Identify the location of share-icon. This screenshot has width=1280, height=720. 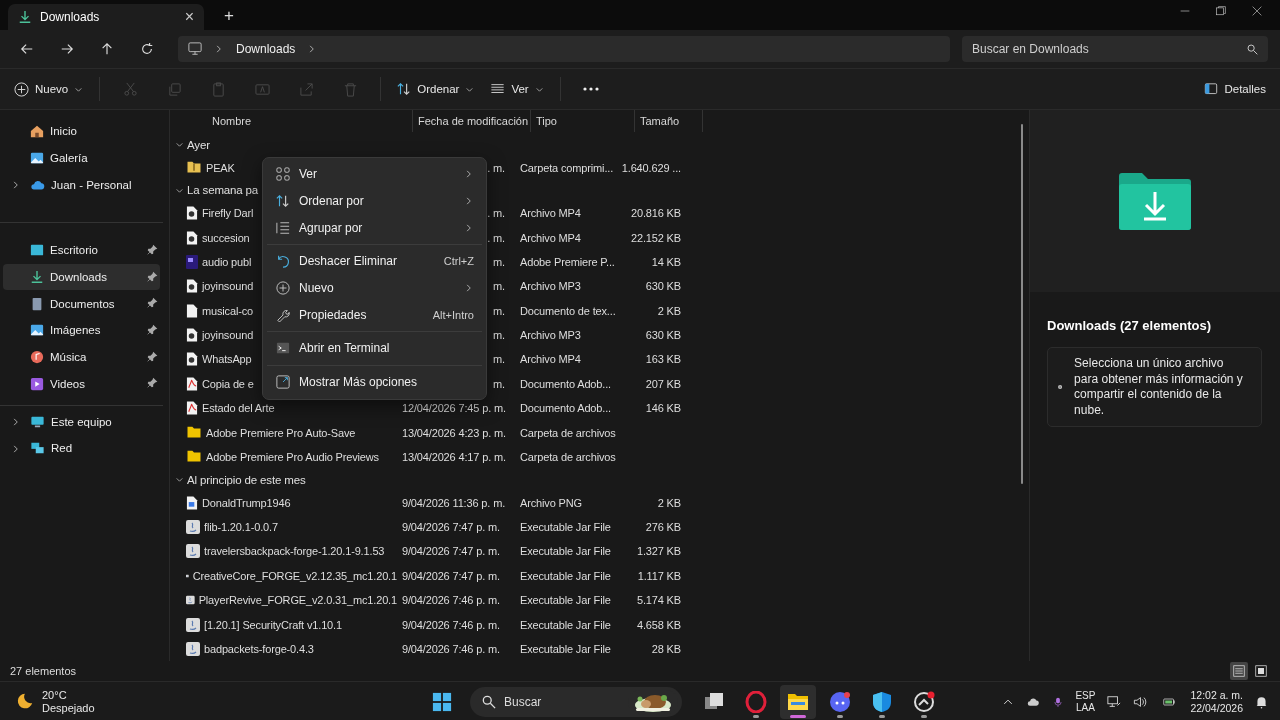
(306, 89).